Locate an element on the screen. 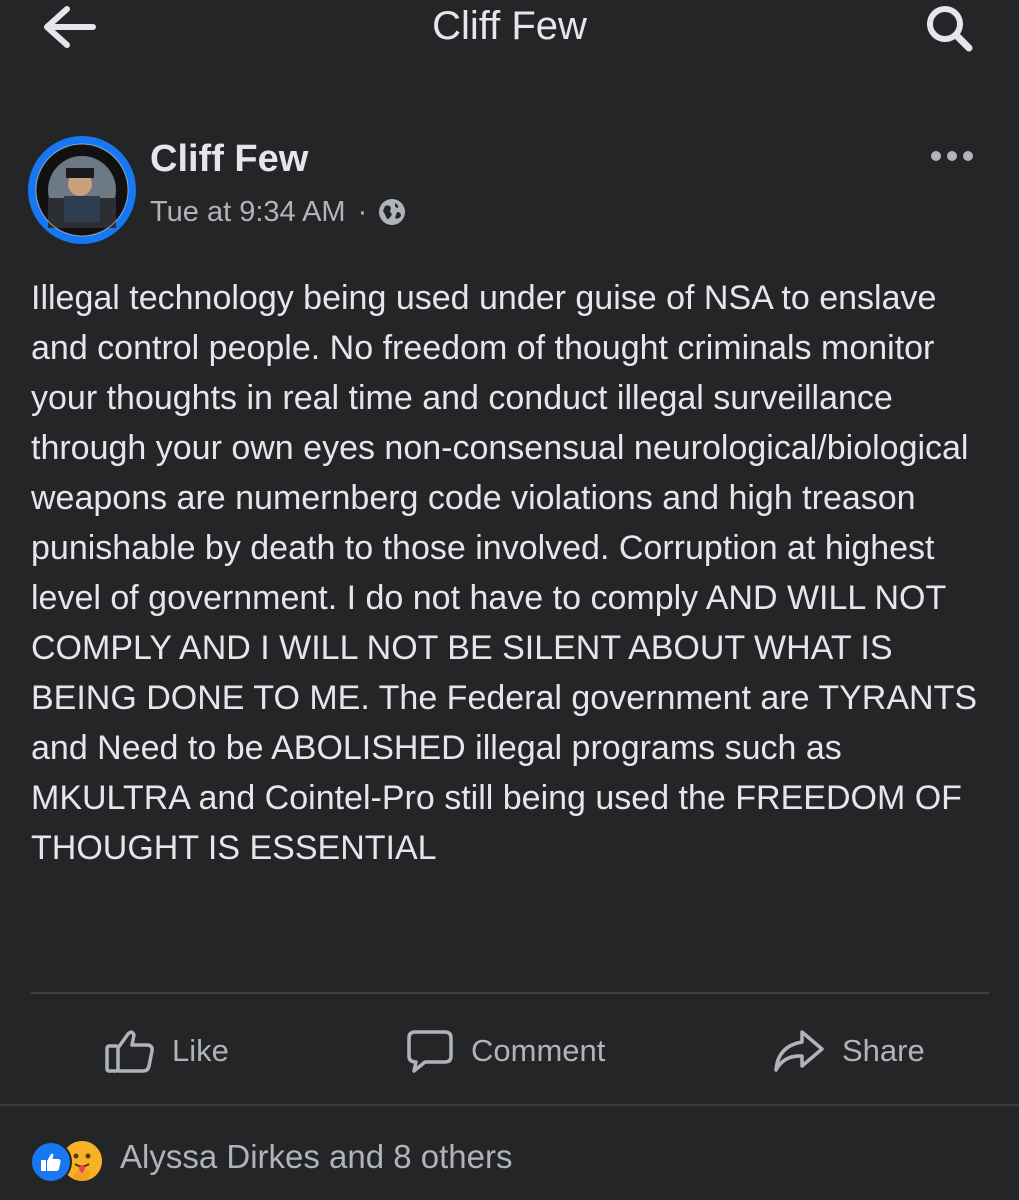 Image resolution: width=1019 pixels, height=1200 pixels. like-reaction-icon is located at coordinates (51, 1162).